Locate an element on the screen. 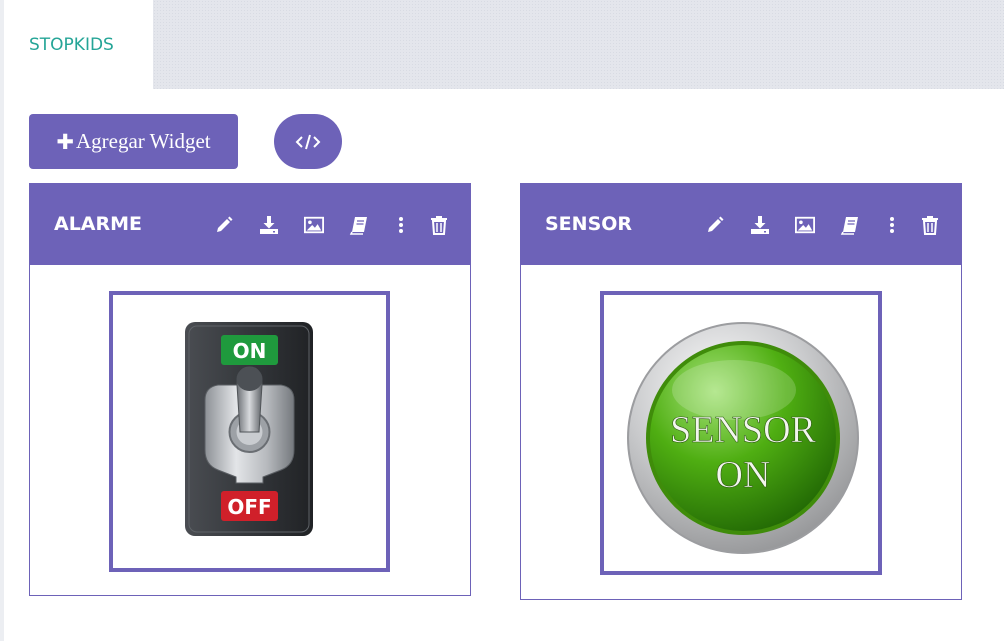  widget-header: SENSOR is located at coordinates (741, 224).